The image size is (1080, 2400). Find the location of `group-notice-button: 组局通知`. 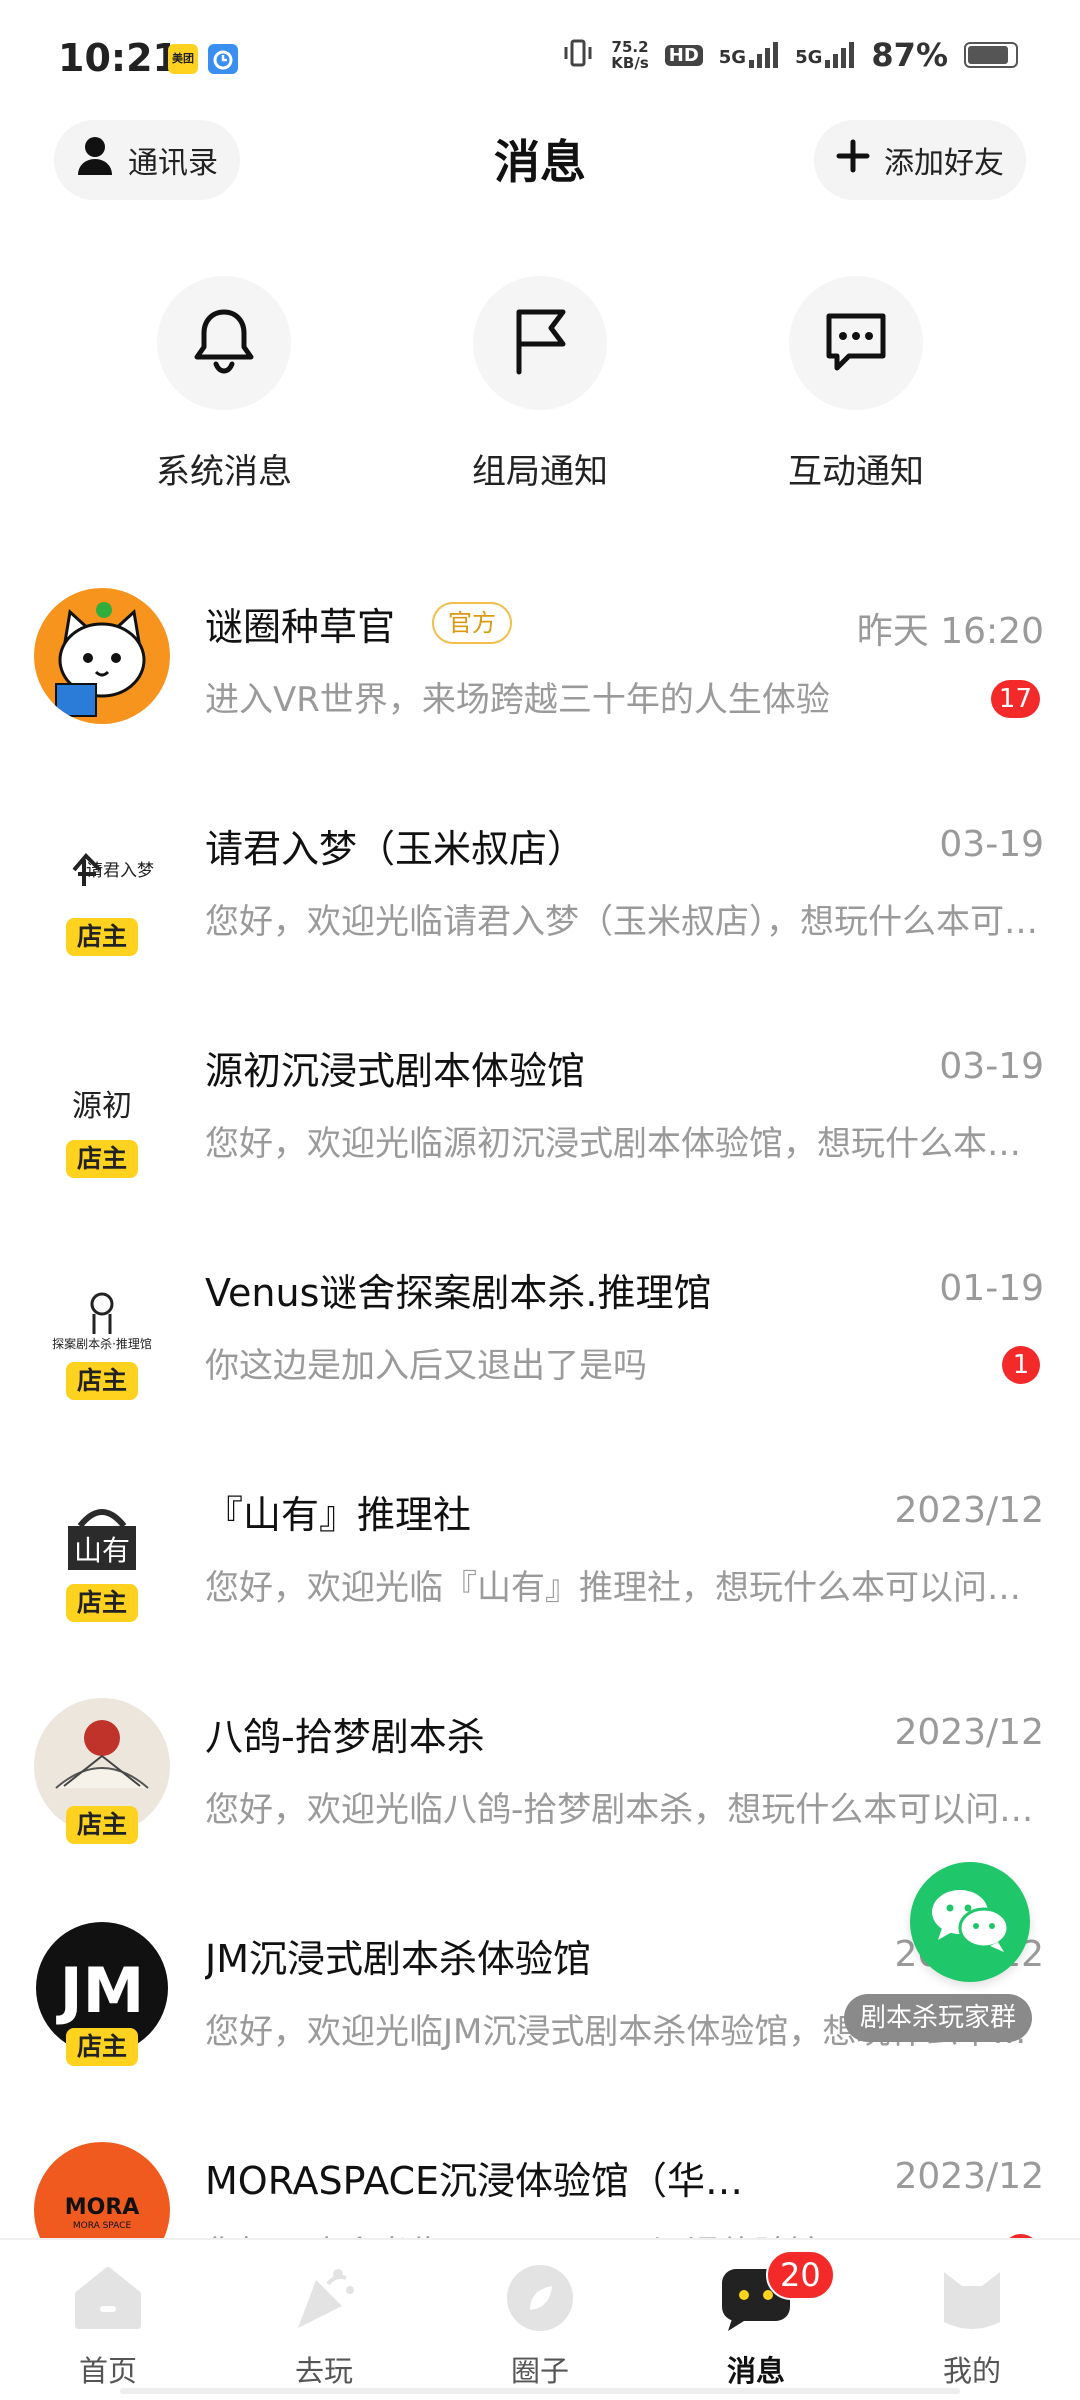

group-notice-button: 组局通知 is located at coordinates (540, 384).